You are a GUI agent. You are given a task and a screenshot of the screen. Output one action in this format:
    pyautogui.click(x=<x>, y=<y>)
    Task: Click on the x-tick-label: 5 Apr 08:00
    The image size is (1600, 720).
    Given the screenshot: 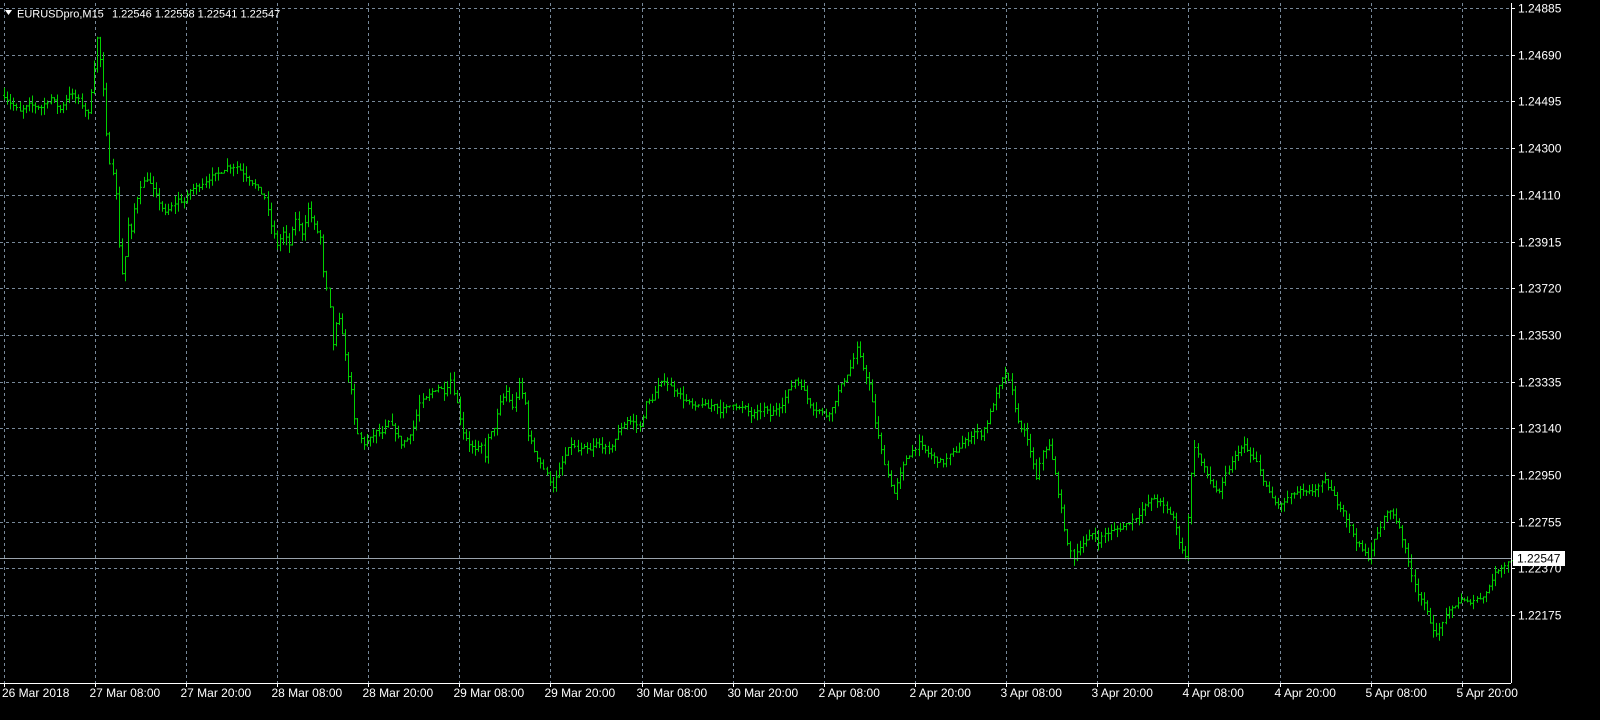 What is the action you would take?
    pyautogui.click(x=1397, y=693)
    